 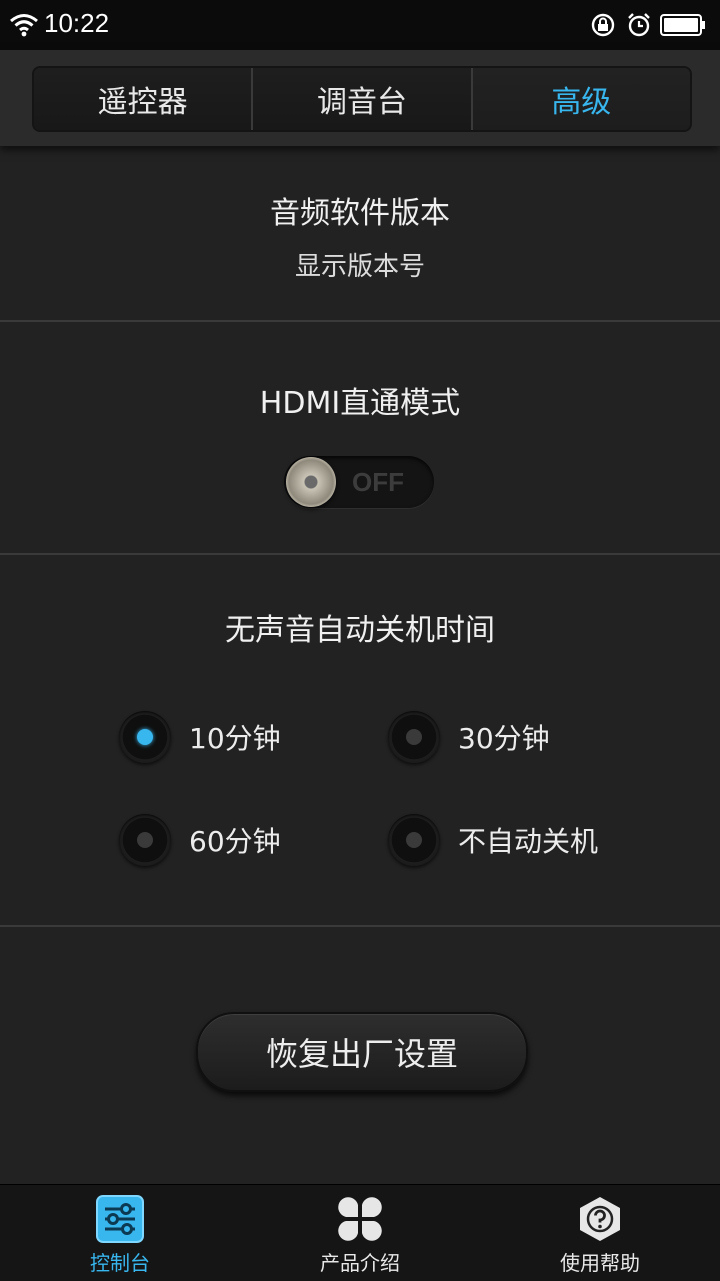 What do you see at coordinates (528, 841) in the screenshot?
I see `radio-label: 不自动关机` at bounding box center [528, 841].